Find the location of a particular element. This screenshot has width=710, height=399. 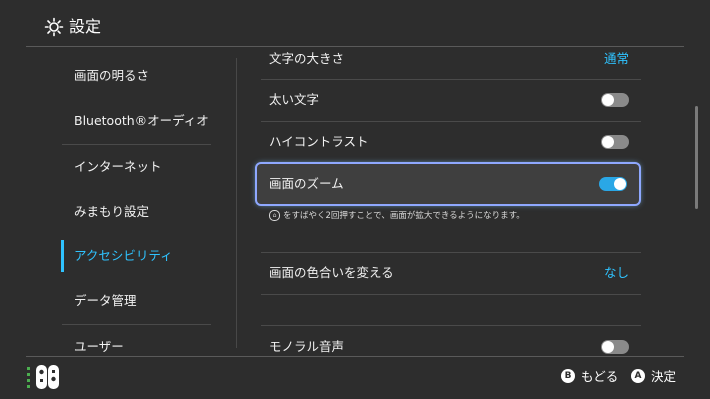

sidebar-item-internet: インターネット is located at coordinates (144, 167).